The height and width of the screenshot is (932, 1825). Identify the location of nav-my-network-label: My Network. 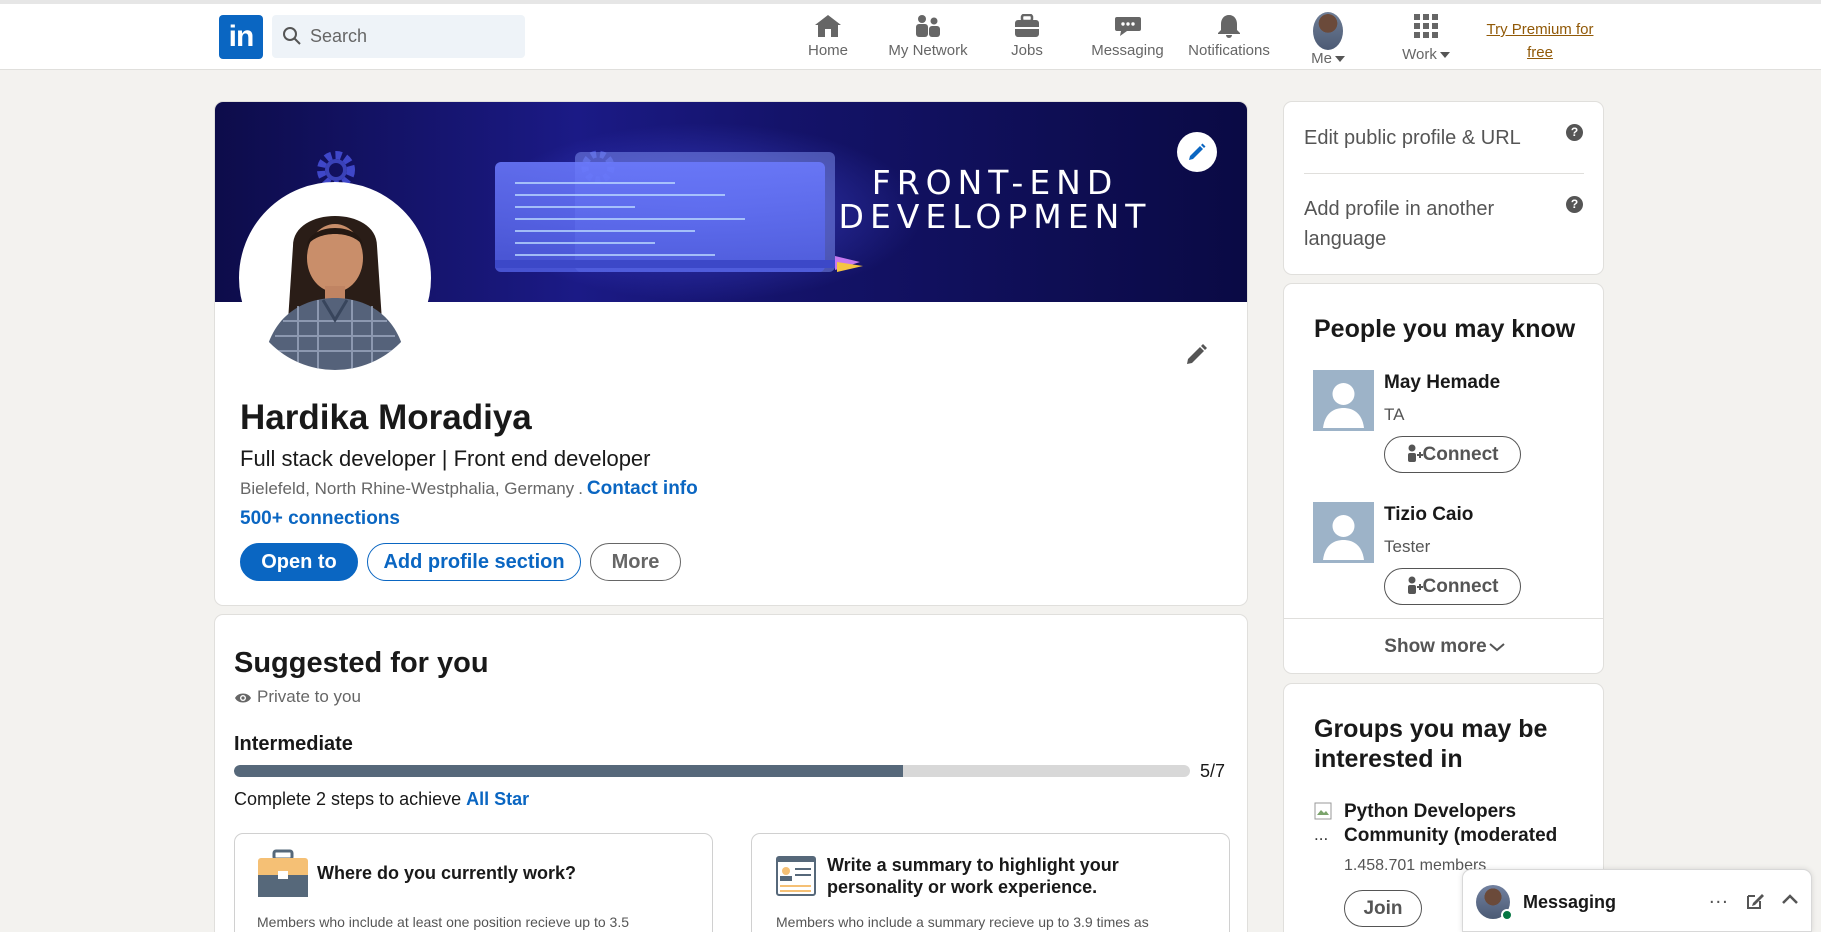
(928, 50).